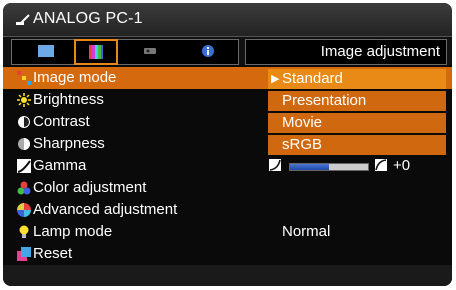  I want to click on menu-item-color-adjustment: Color adjustment, so click(227, 188).